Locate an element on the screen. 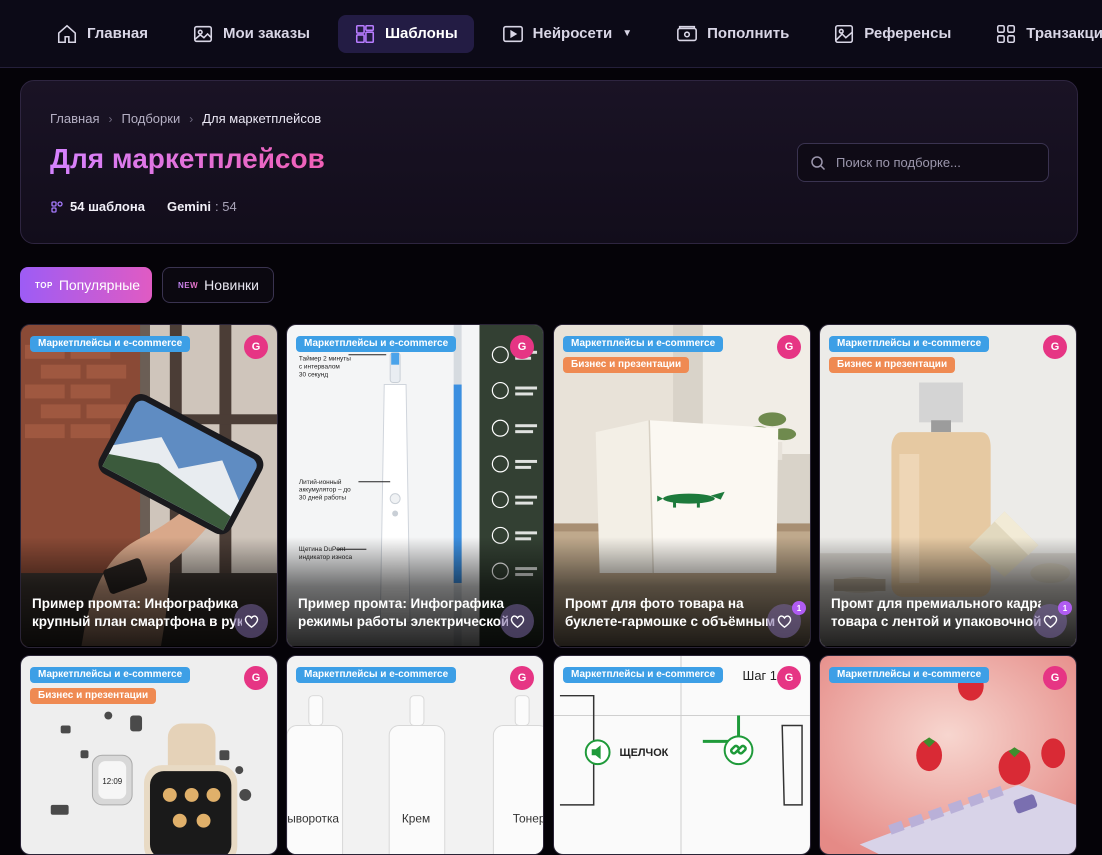  top-badge: TOP is located at coordinates (44, 285).